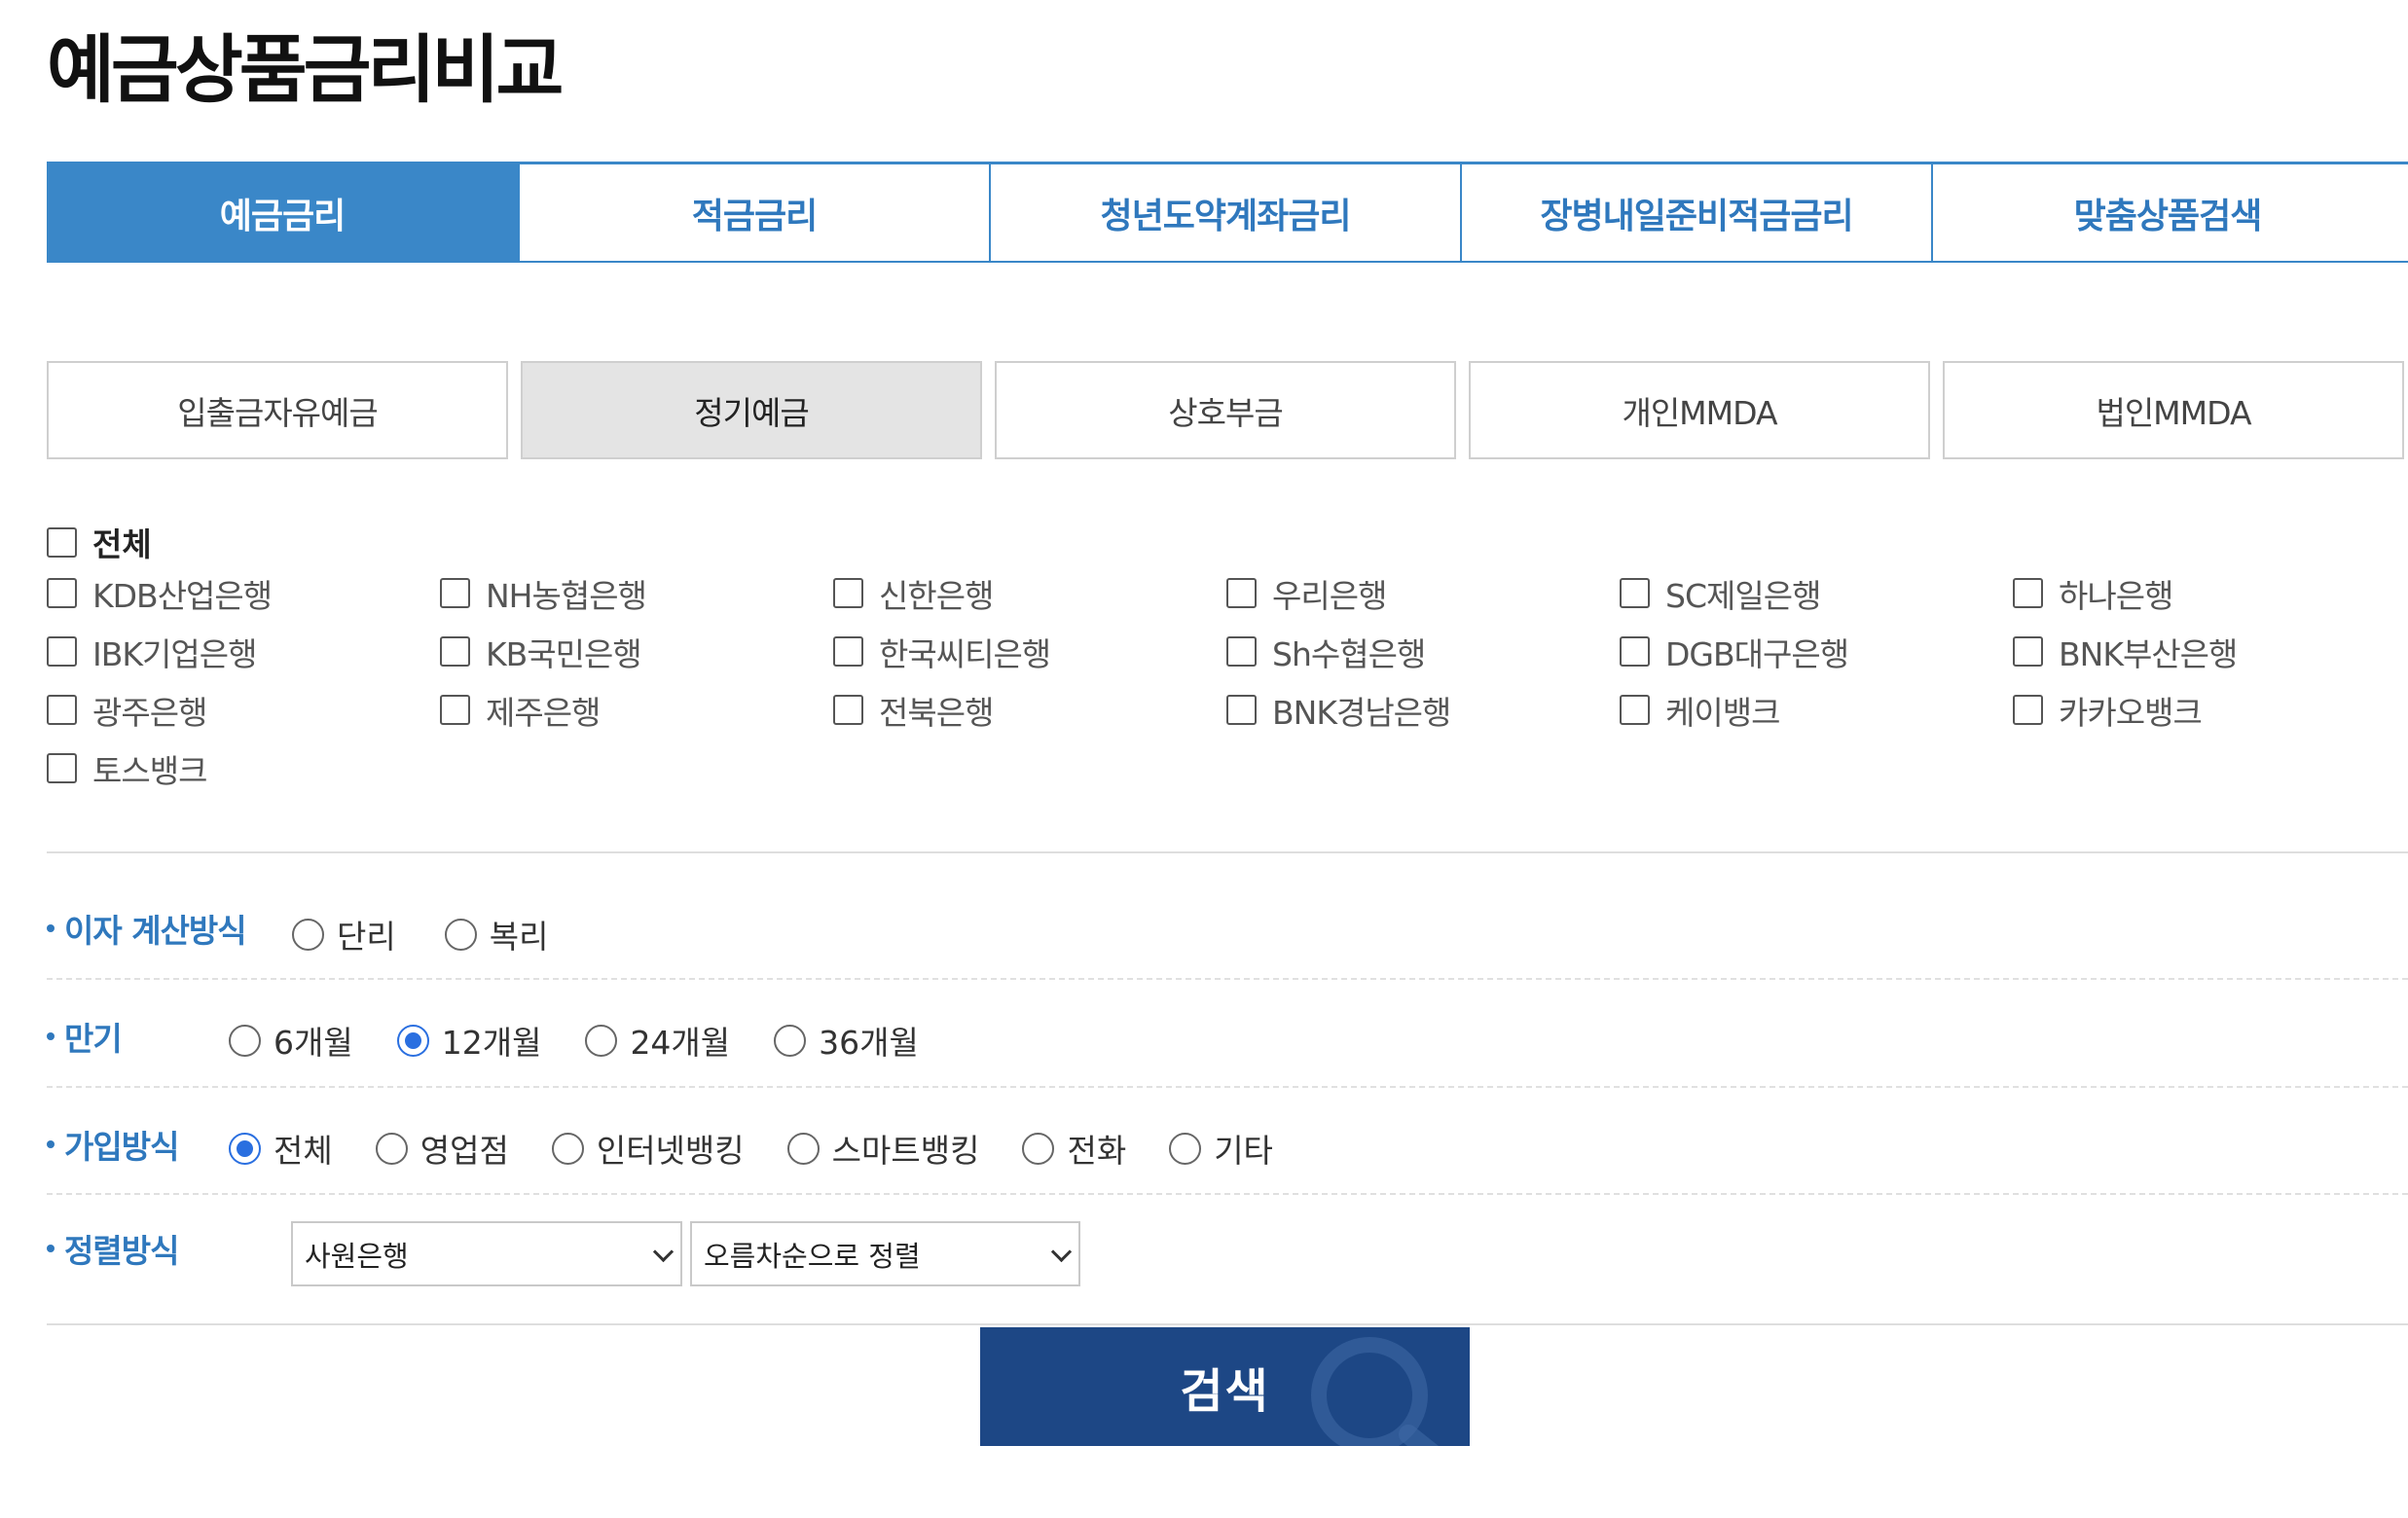 The image size is (2408, 1518). Describe the element at coordinates (243, 653) in the screenshot. I see `bank-option: IBK기업은행` at that location.